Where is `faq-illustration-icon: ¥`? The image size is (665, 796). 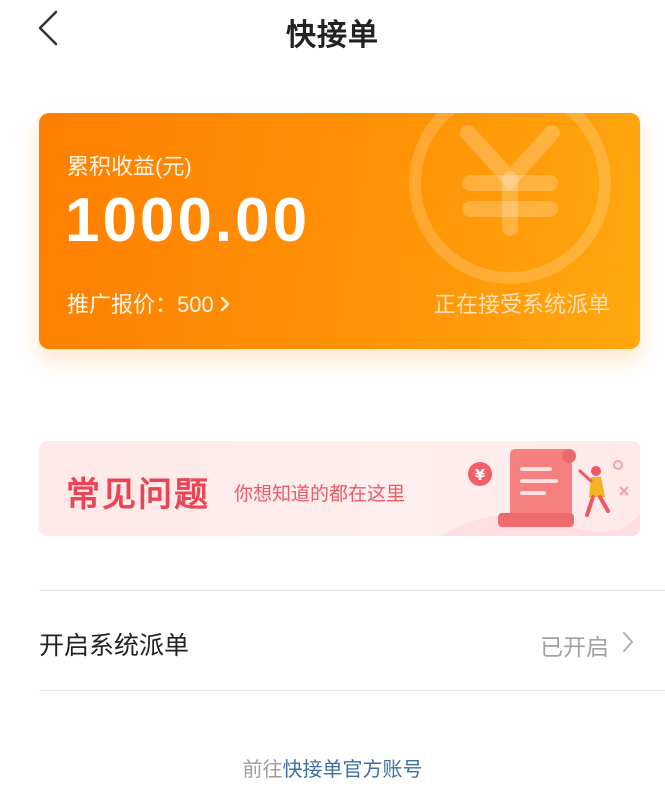
faq-illustration-icon: ¥ is located at coordinates (540, 492).